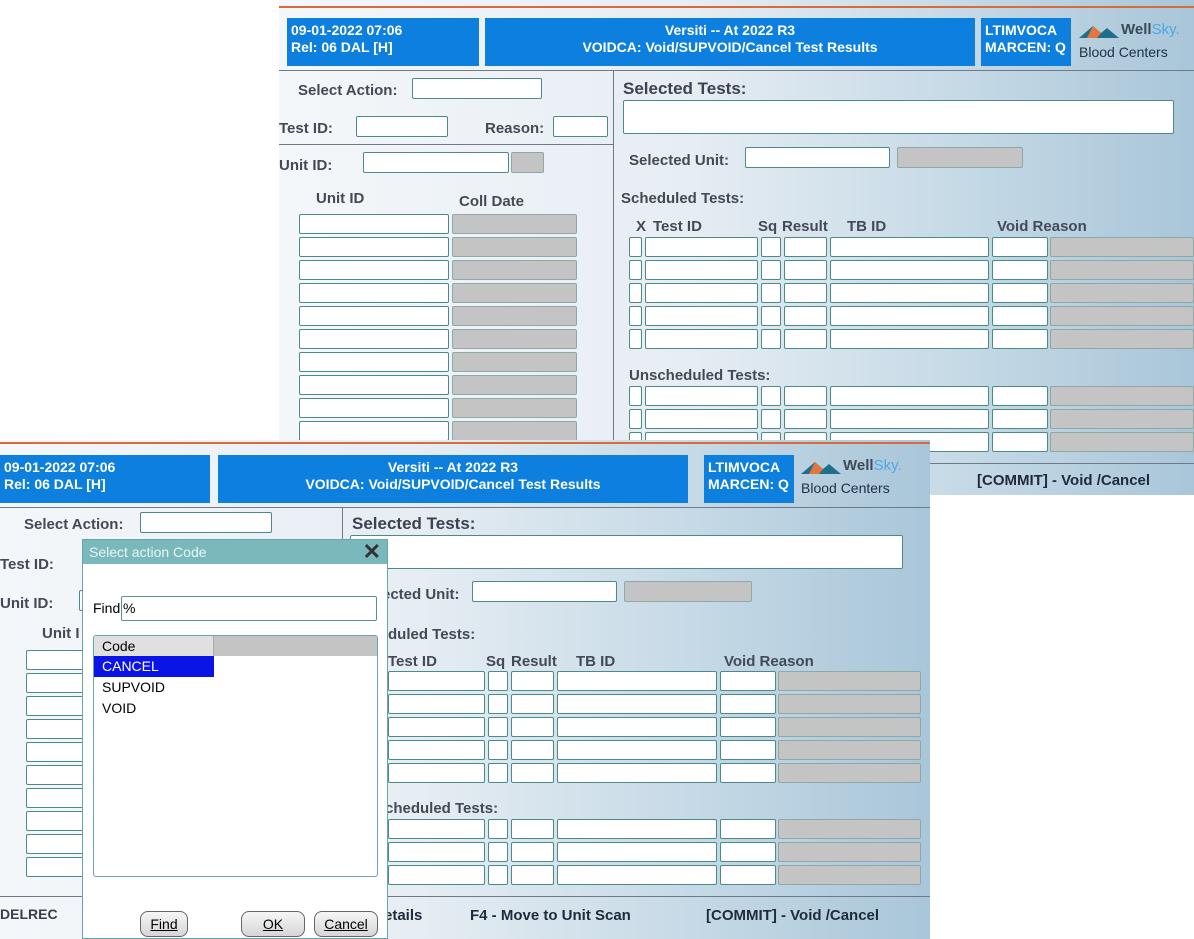 Image resolution: width=1194 pixels, height=939 pixels. Describe the element at coordinates (402, 126) in the screenshot. I see `test-id-input` at that location.